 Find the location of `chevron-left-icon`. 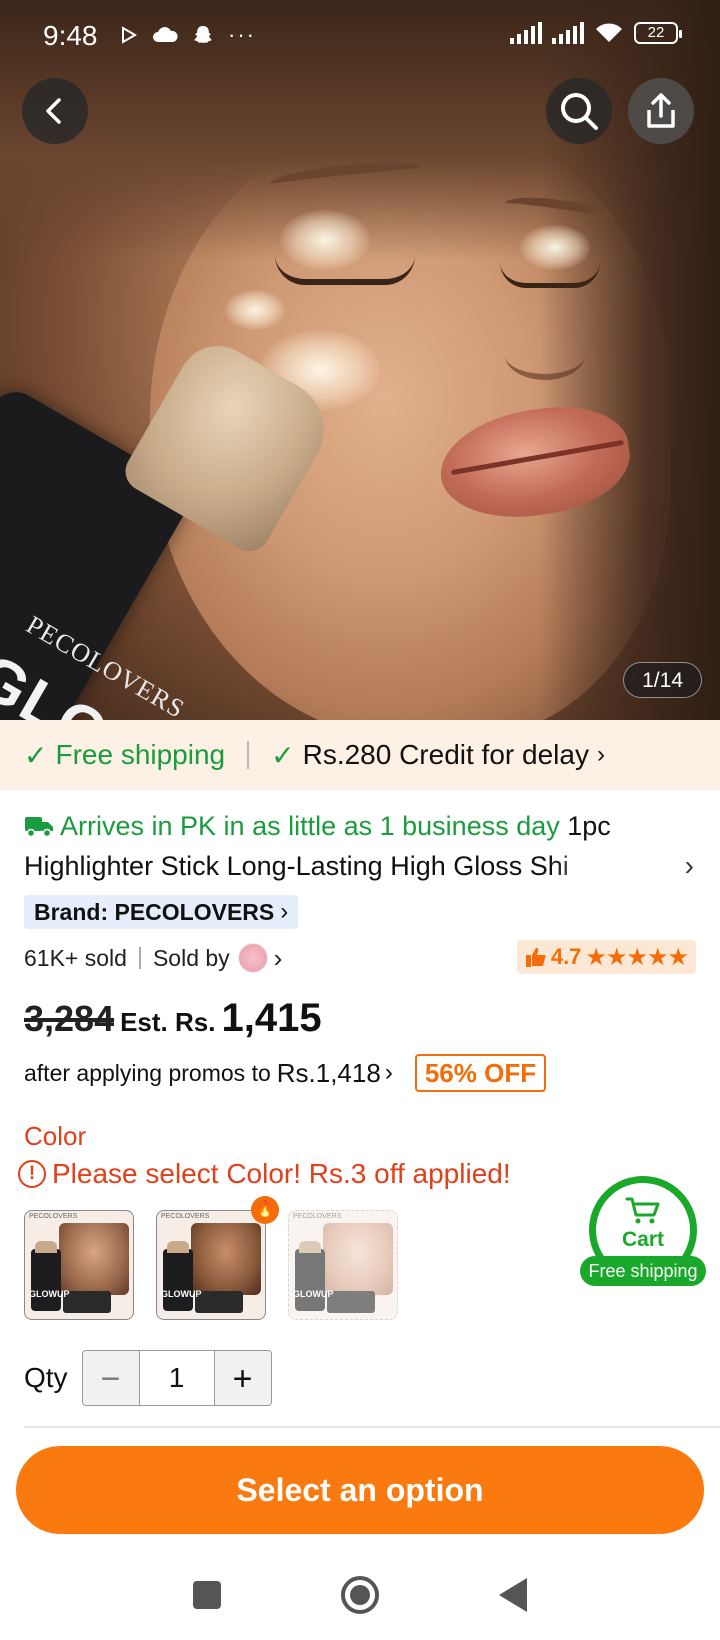

chevron-left-icon is located at coordinates (53, 111).